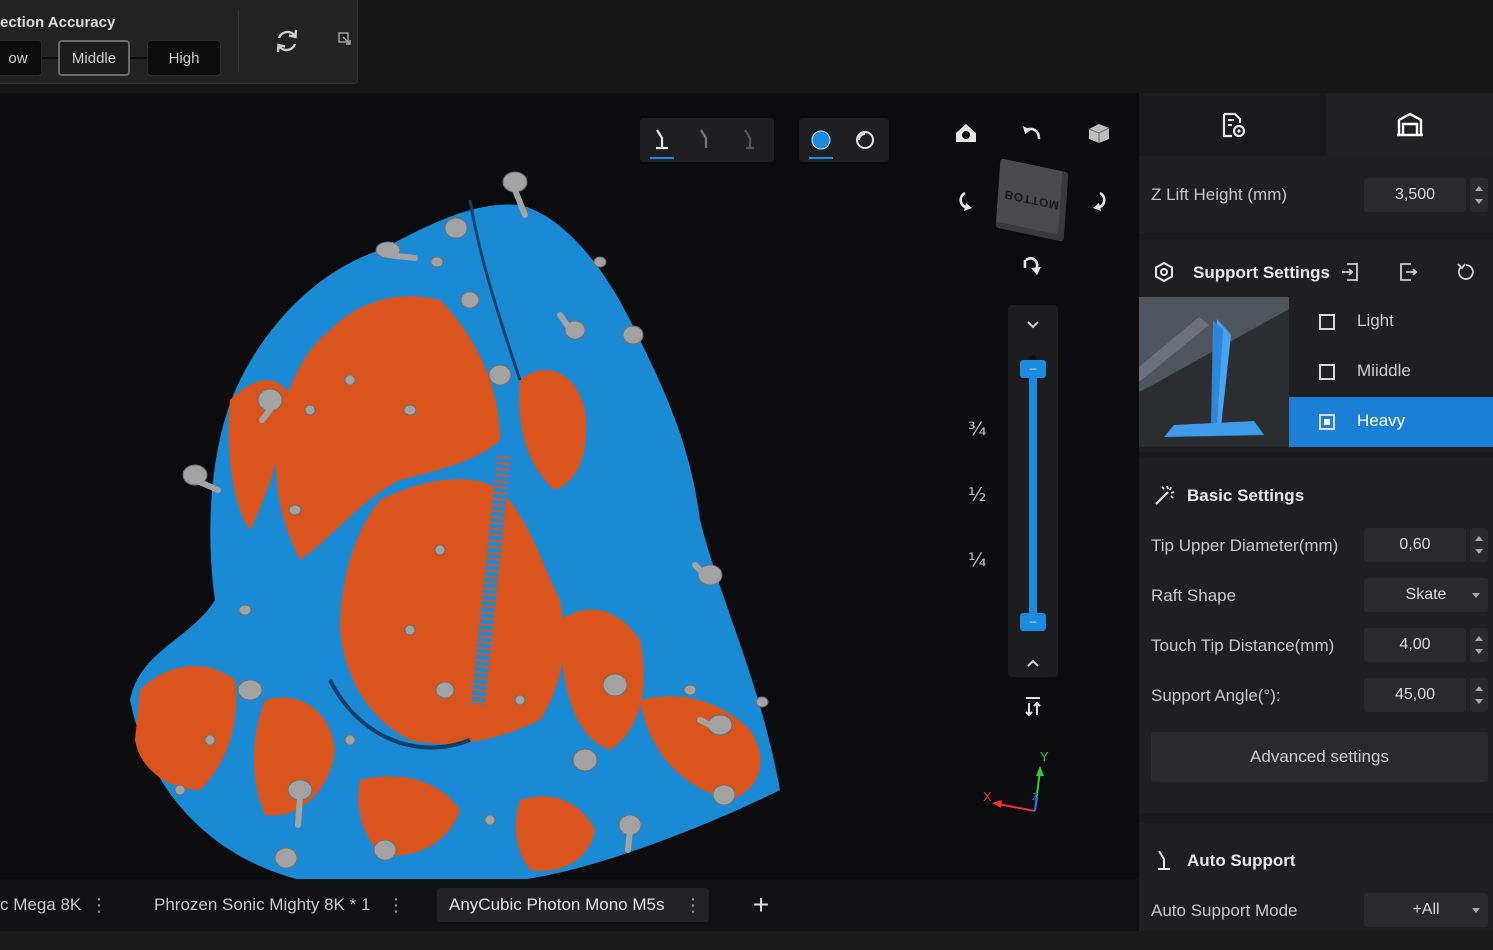 This screenshot has height=950, width=1493. I want to click on accuracy-high-button: High, so click(184, 58).